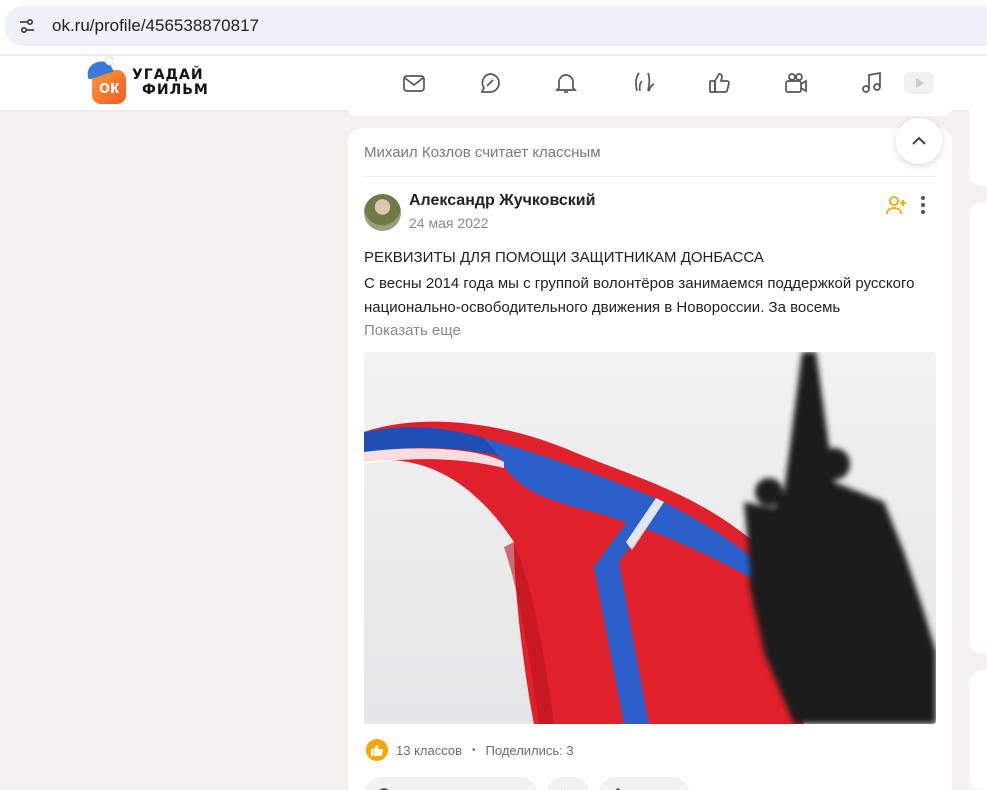 The height and width of the screenshot is (790, 987). What do you see at coordinates (449, 223) in the screenshot?
I see `post-date: 24 мая 2022` at bounding box center [449, 223].